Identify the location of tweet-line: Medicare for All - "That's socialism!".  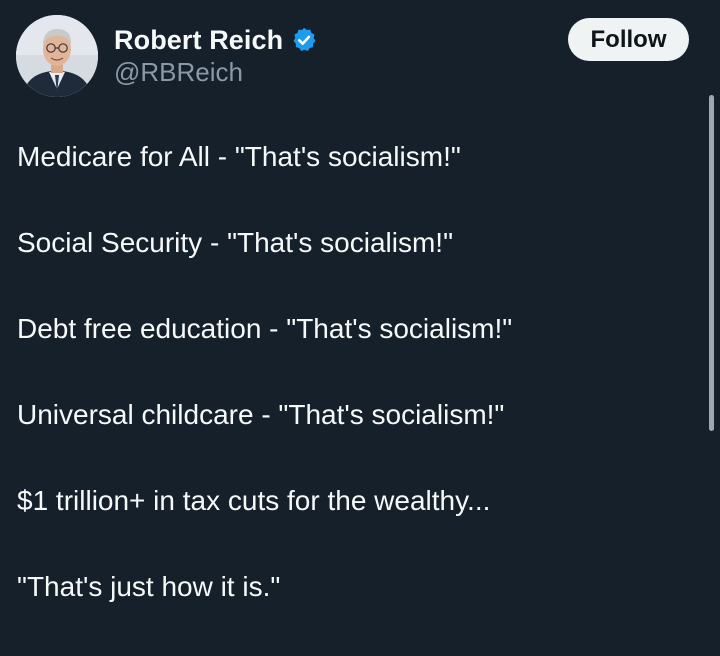
(239, 156).